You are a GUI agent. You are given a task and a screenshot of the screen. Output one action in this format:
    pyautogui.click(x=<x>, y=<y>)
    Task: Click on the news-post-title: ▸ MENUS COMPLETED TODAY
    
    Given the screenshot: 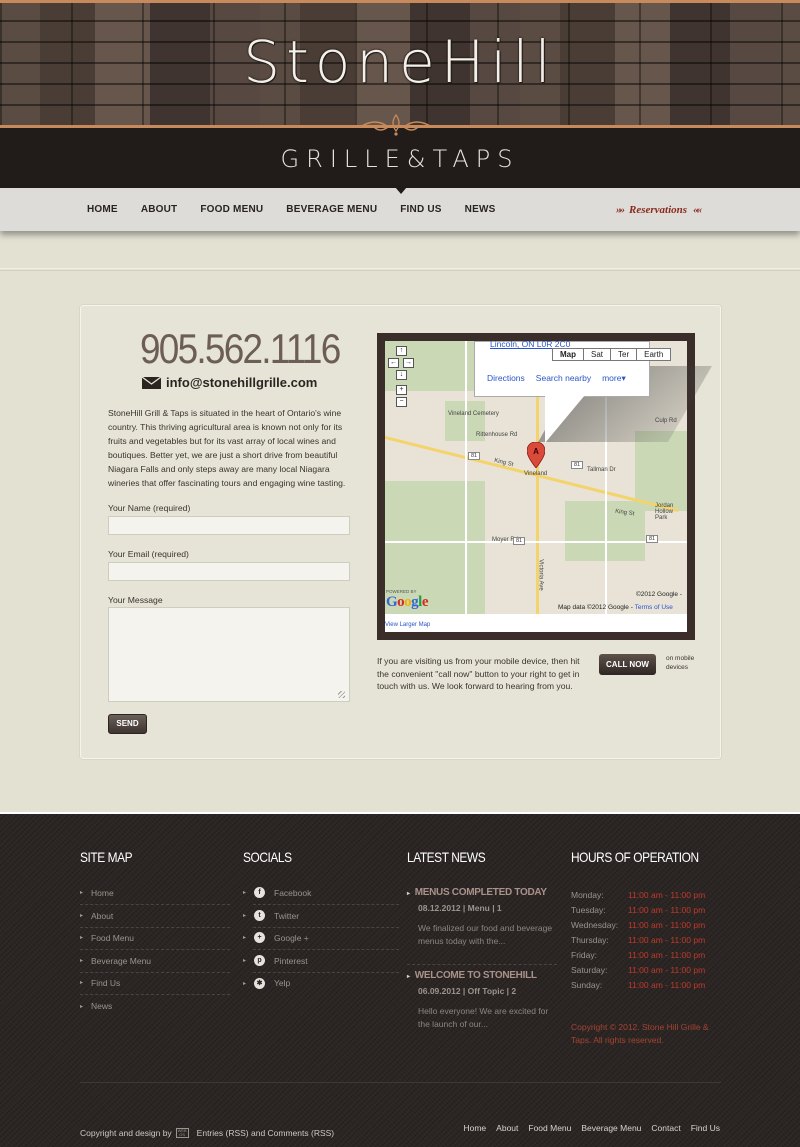 What is the action you would take?
    pyautogui.click(x=477, y=892)
    